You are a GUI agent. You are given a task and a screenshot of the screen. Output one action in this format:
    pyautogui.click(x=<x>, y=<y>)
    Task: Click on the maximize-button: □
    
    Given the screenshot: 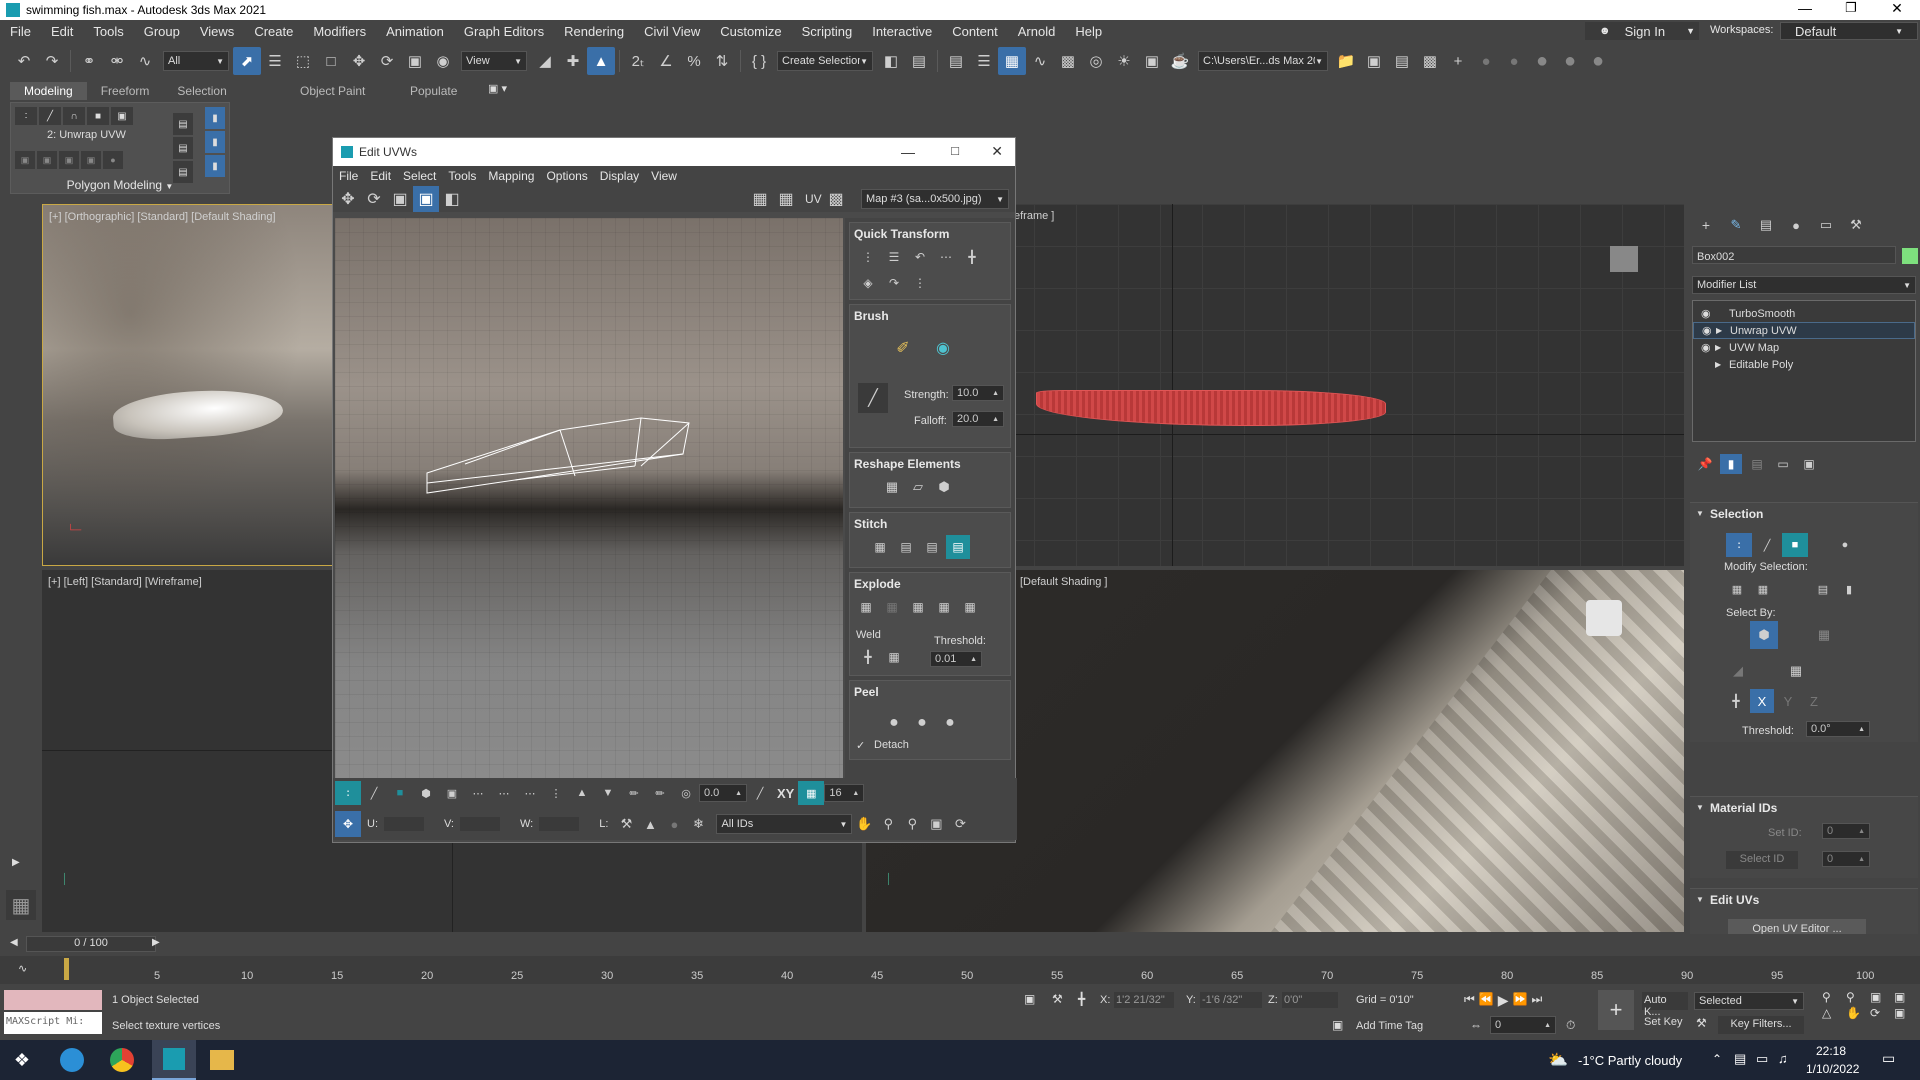 What is the action you would take?
    pyautogui.click(x=955, y=150)
    